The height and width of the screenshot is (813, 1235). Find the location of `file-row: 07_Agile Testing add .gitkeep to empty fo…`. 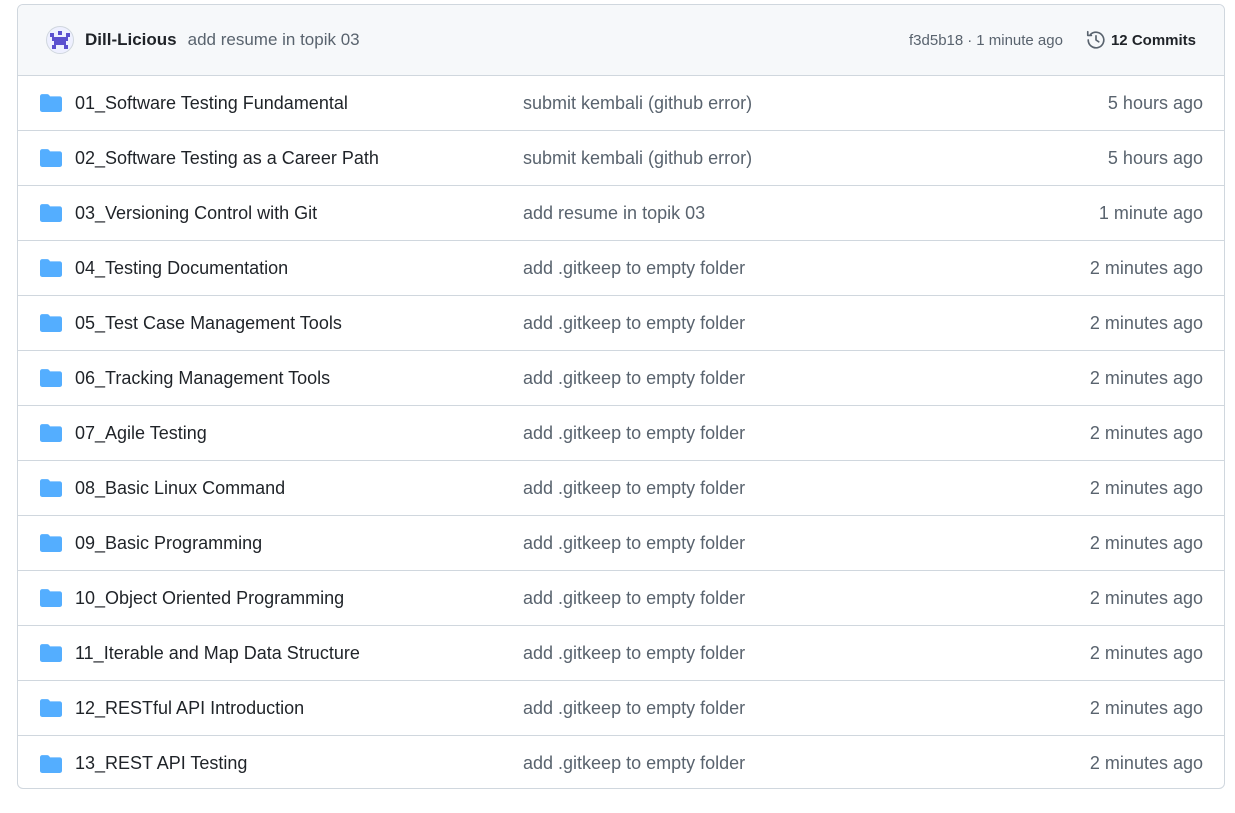

file-row: 07_Agile Testing add .gitkeep to empty fo… is located at coordinates (621, 433).